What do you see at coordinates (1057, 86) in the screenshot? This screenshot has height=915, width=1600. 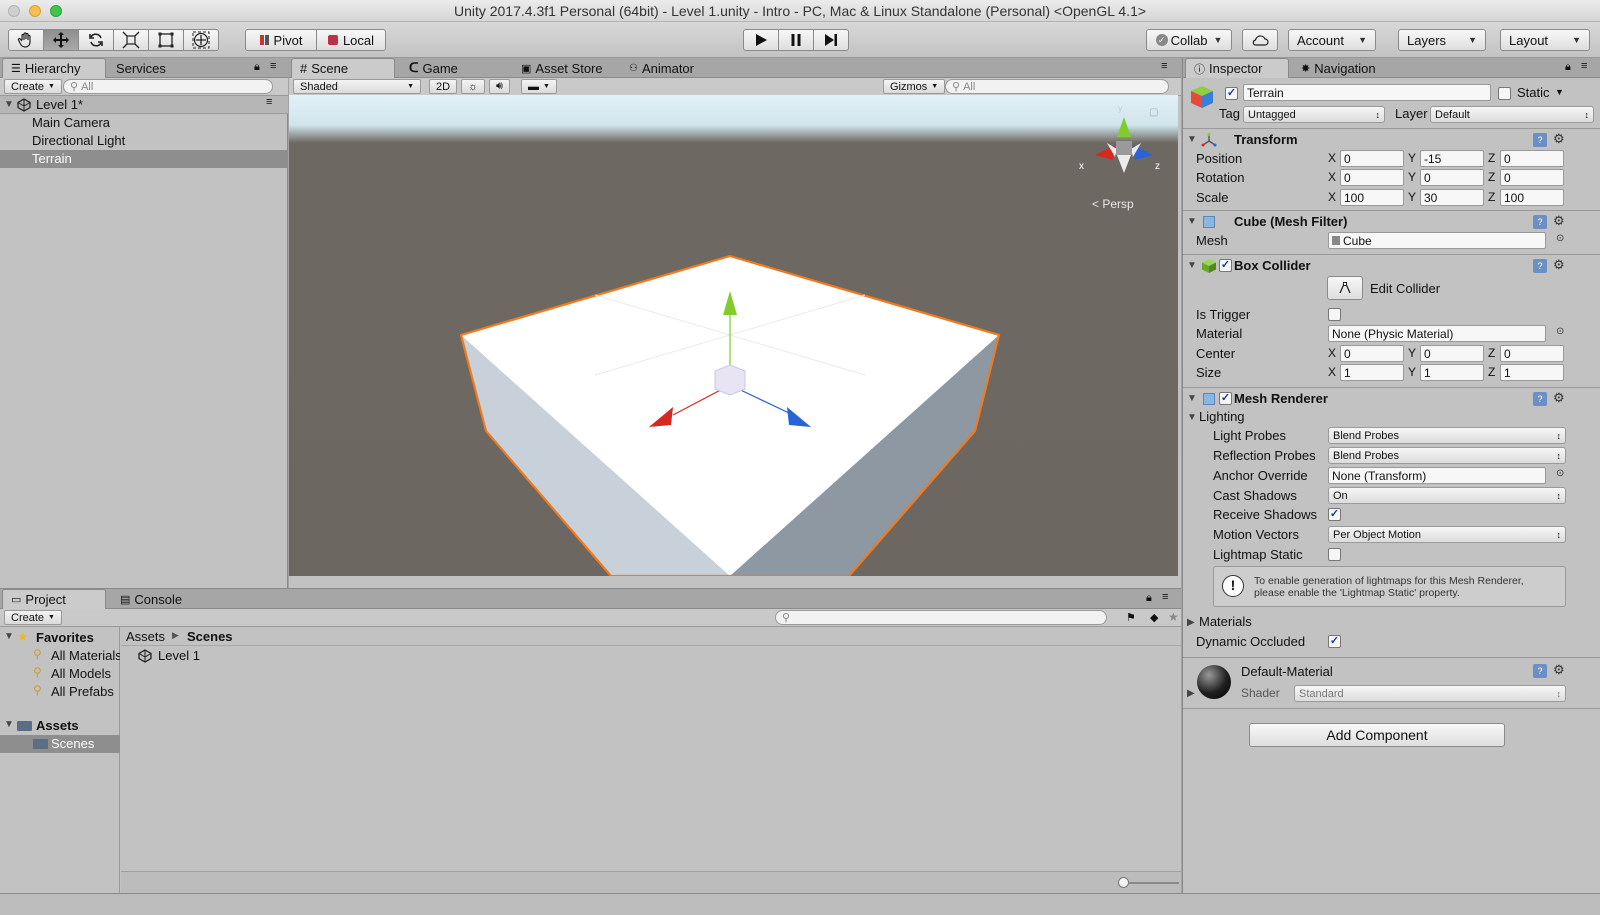 I see `scene-search-input: ⚲ All` at bounding box center [1057, 86].